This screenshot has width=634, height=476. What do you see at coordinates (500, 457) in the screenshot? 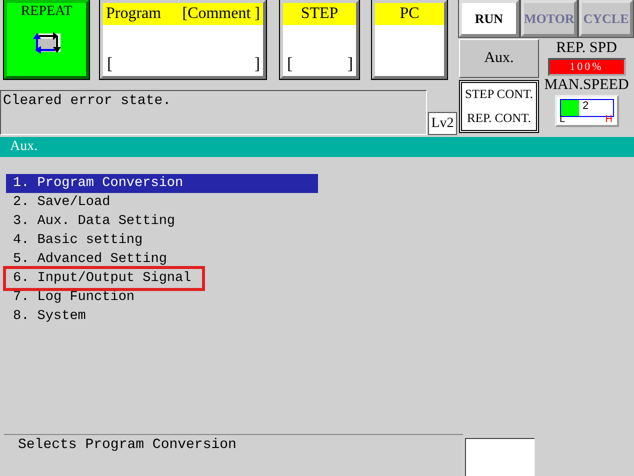
I see `input-field` at bounding box center [500, 457].